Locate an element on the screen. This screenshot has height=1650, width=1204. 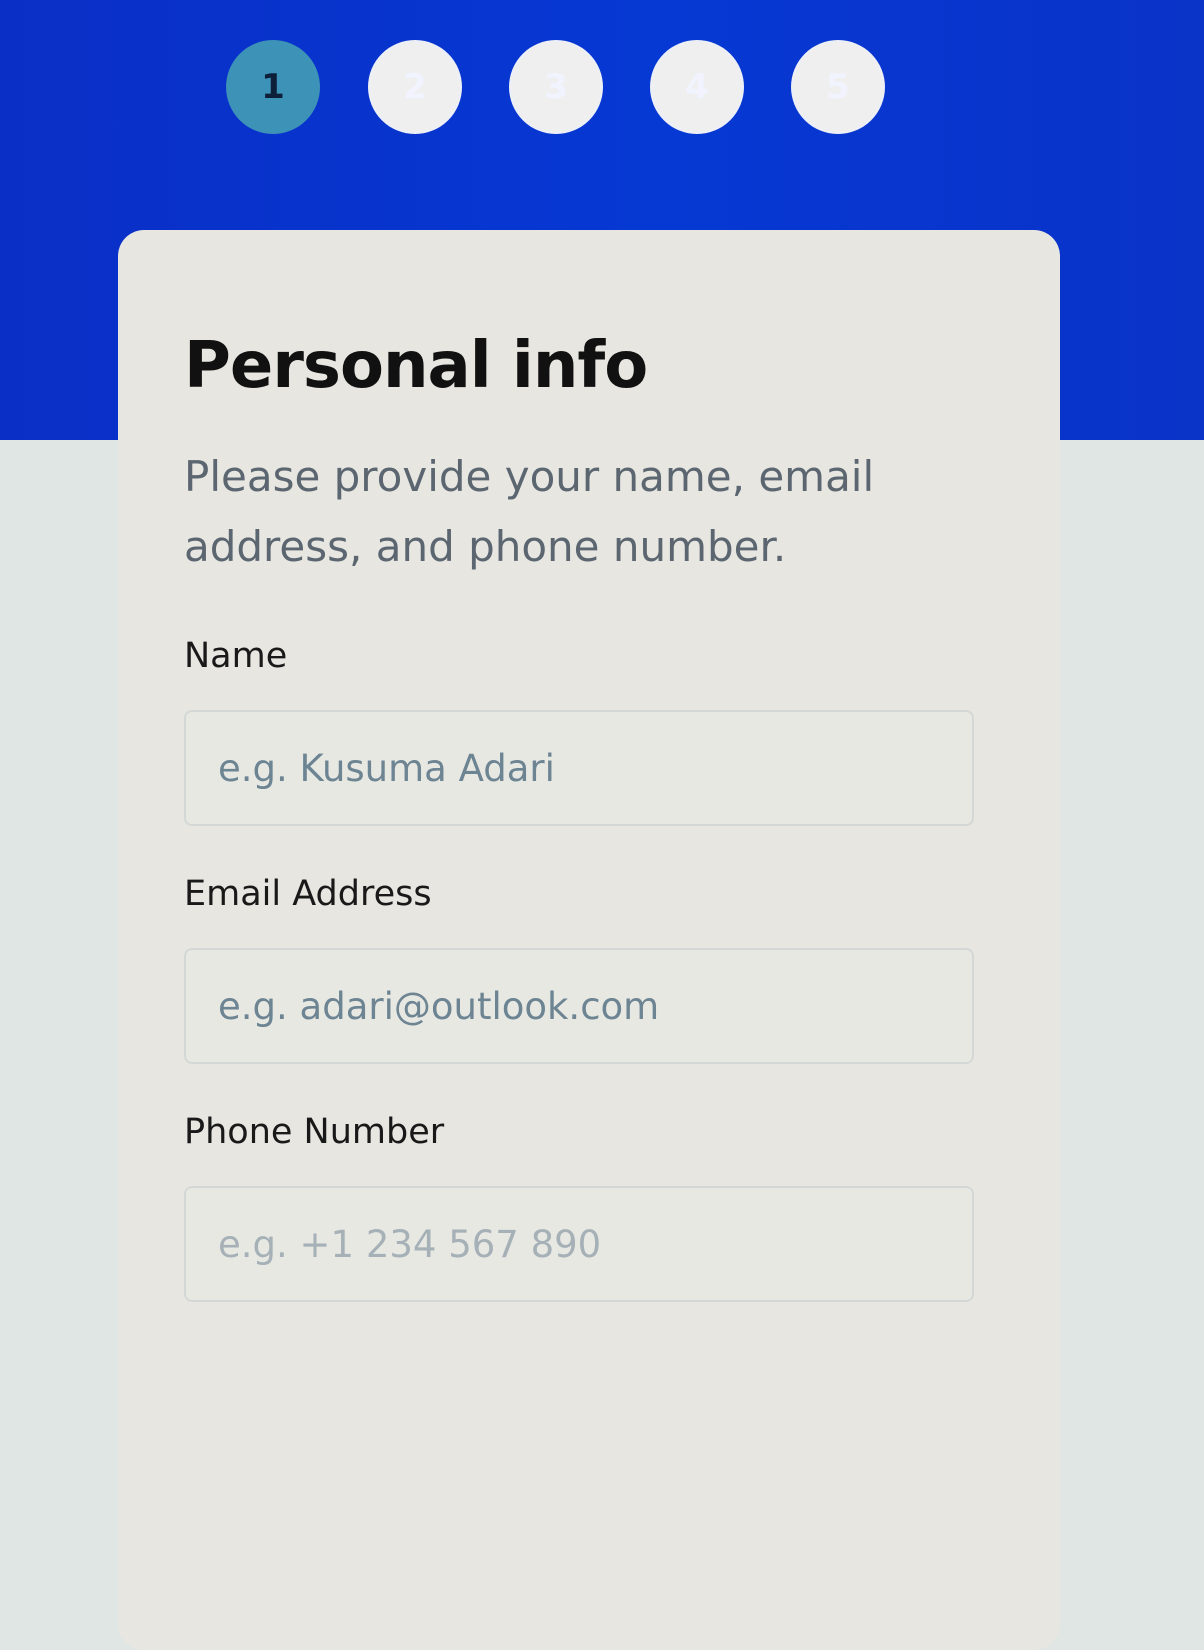
email-input is located at coordinates (579, 1006).